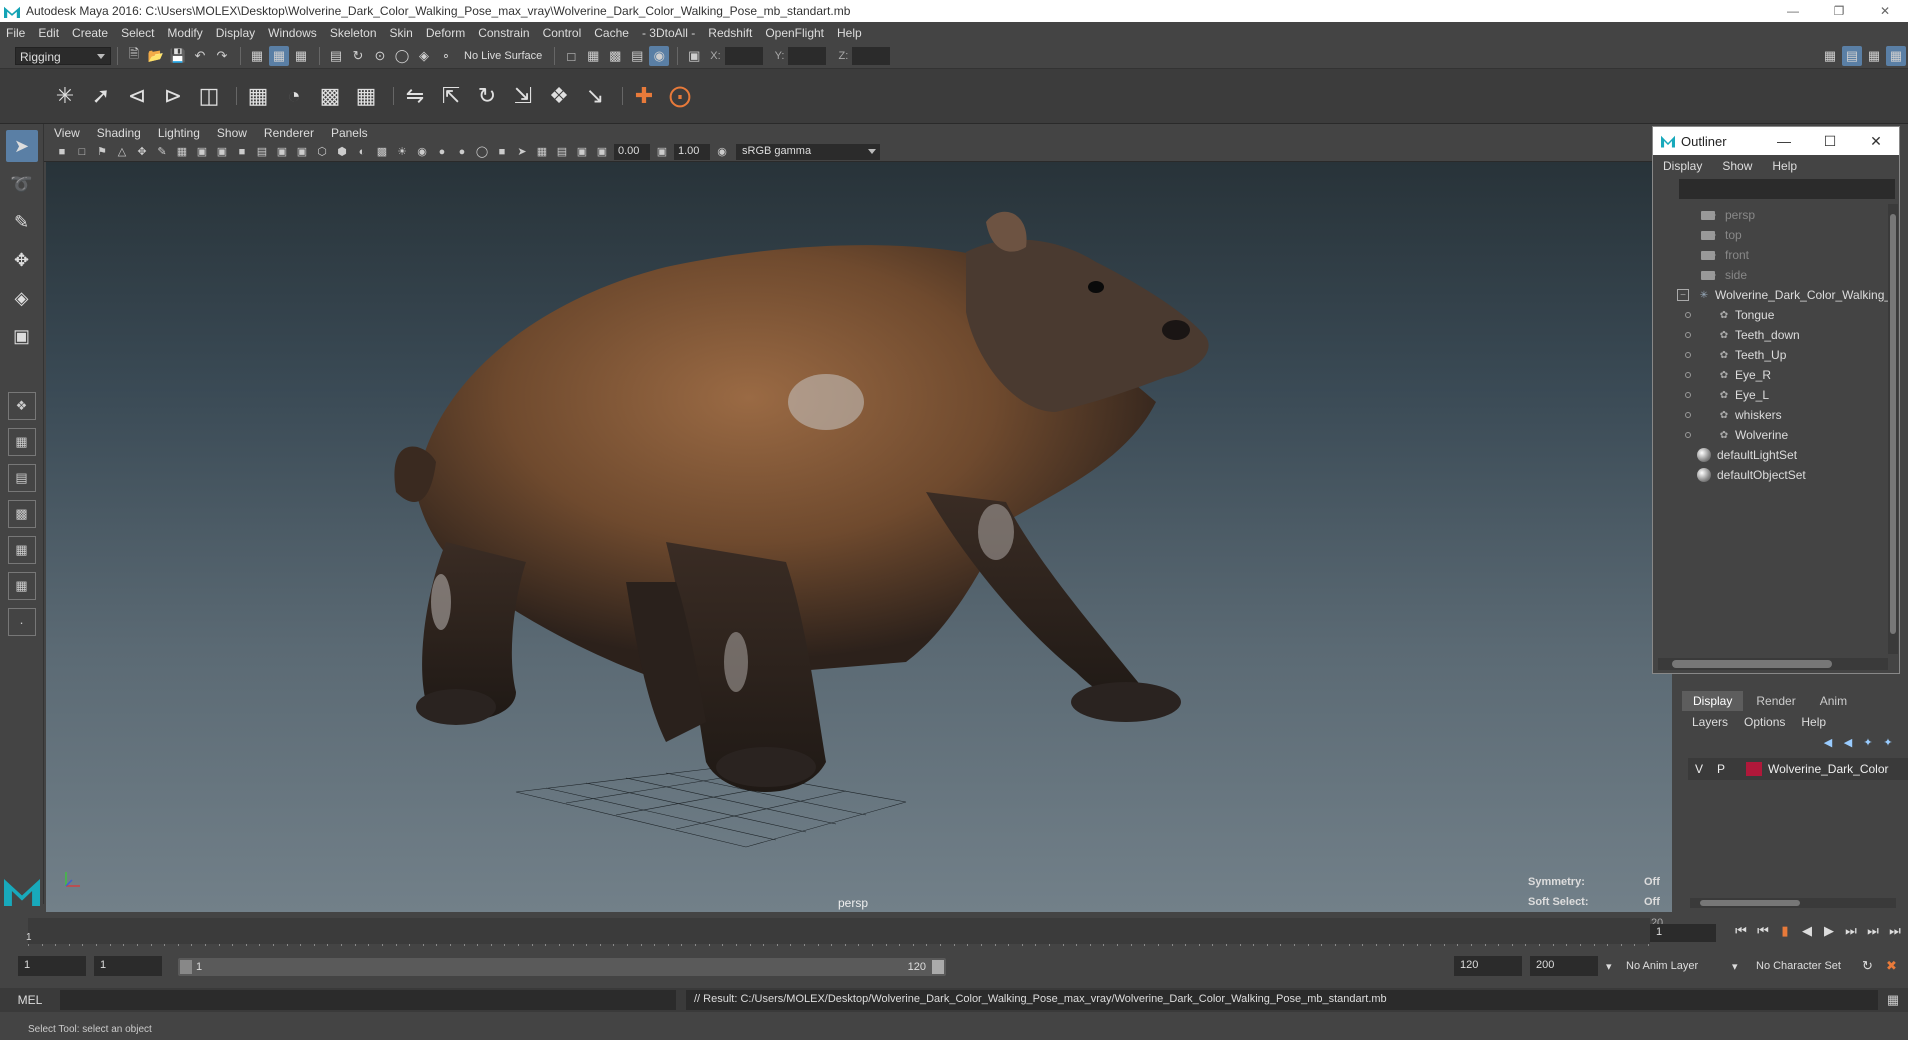 The height and width of the screenshot is (1040, 1908). What do you see at coordinates (15, 33) in the screenshot?
I see `menu-file: File` at bounding box center [15, 33].